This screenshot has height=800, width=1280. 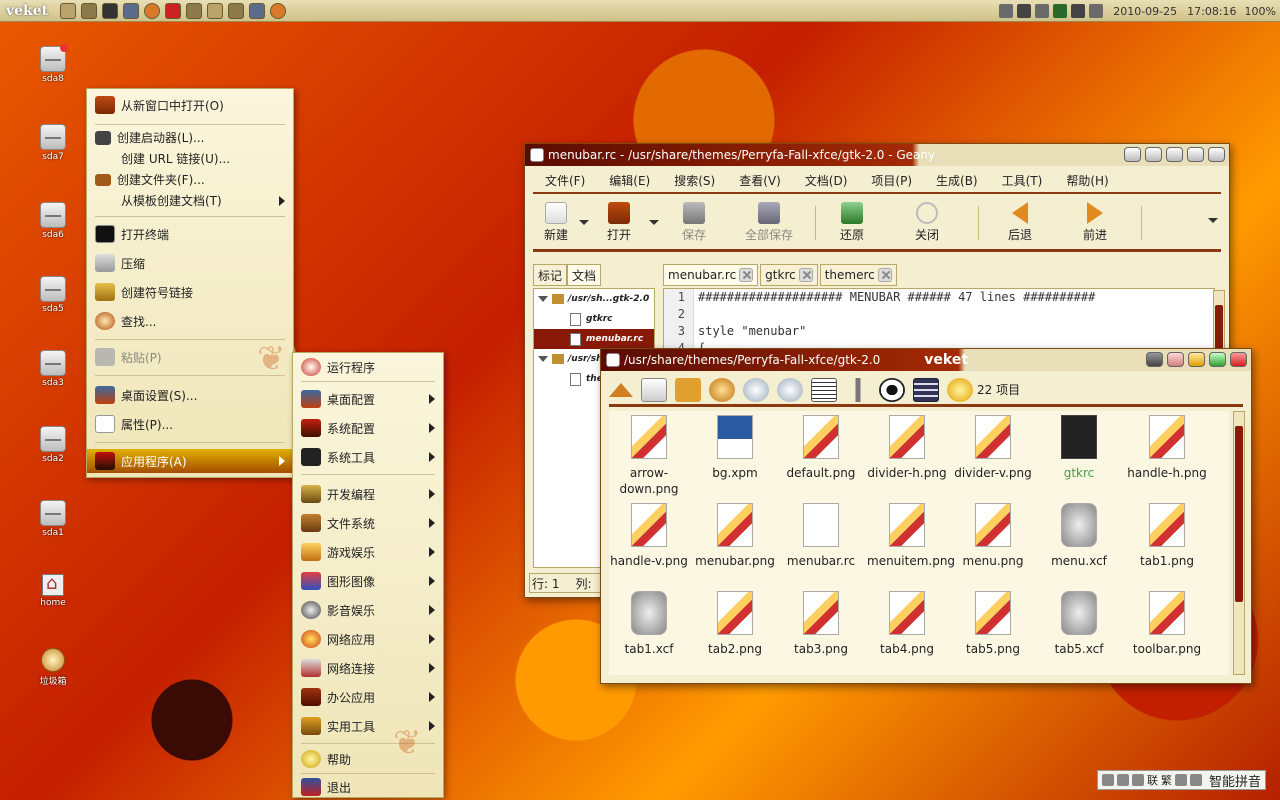 I want to click on drive-icon: sda6, so click(x=53, y=221).